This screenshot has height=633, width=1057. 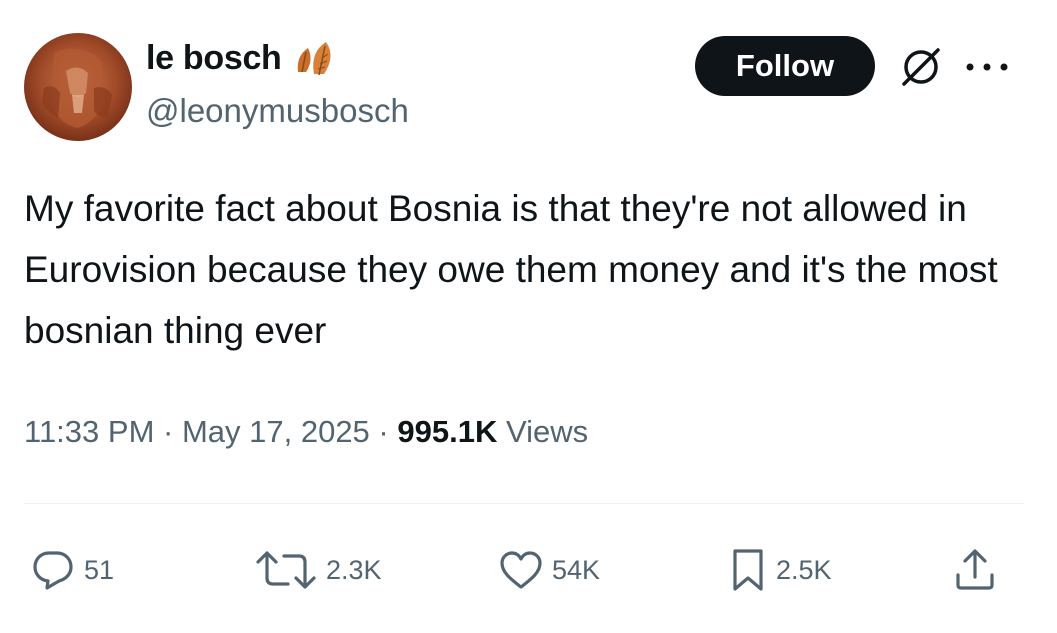 I want to click on avatar-image, so click(x=78, y=87).